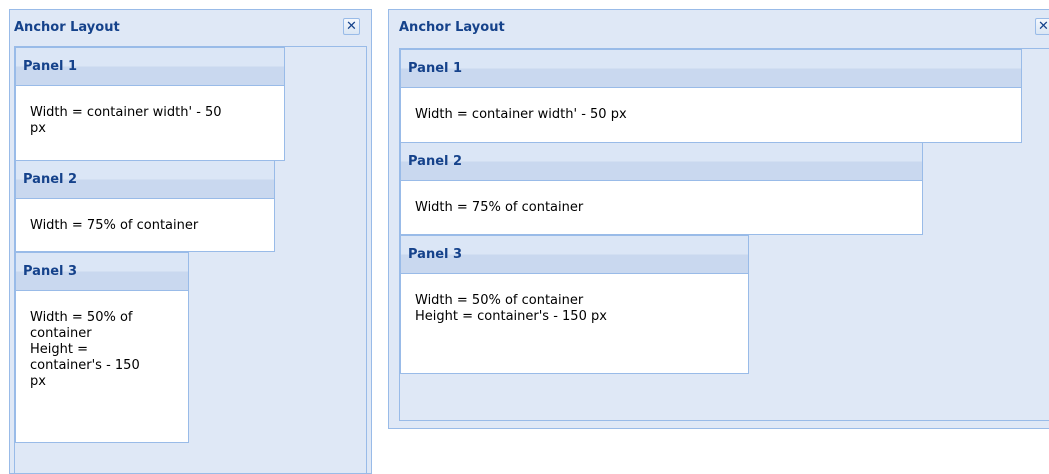 This screenshot has height=474, width=1049. I want to click on panel-body-line: Width = container width' - 50 px, so click(521, 114).